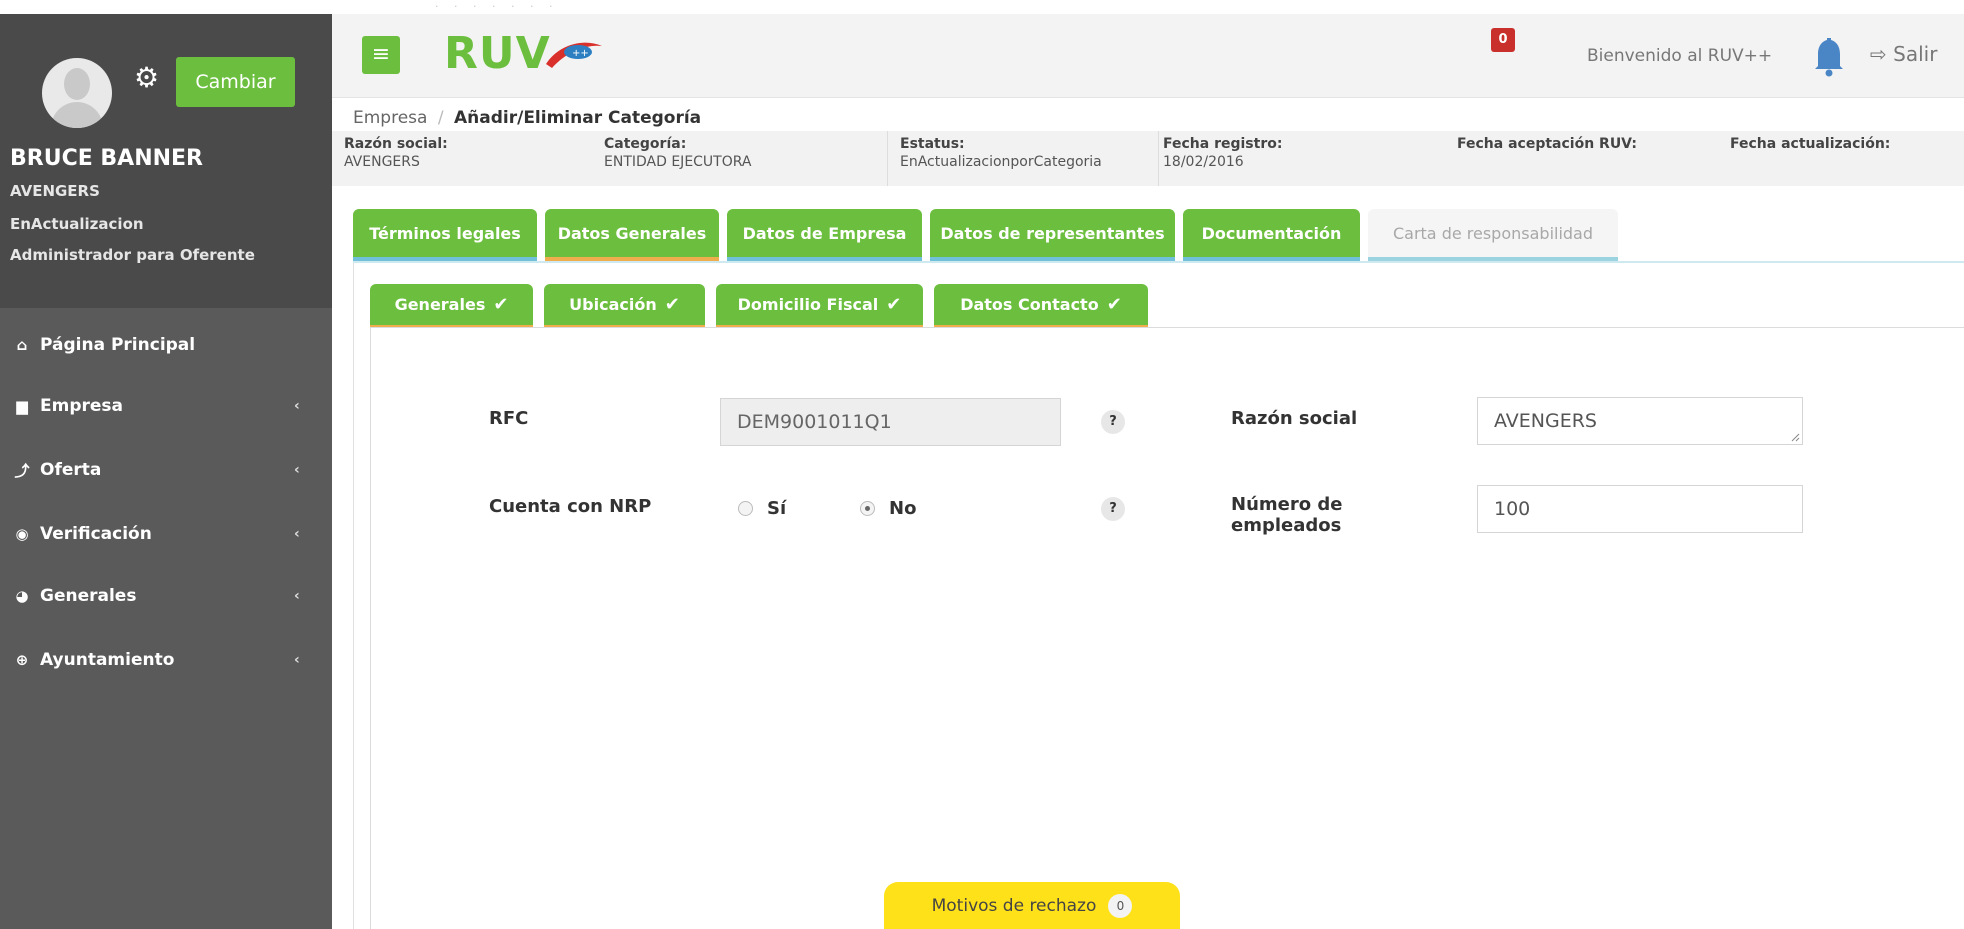 The height and width of the screenshot is (929, 1964). I want to click on info-label: Fecha actualización:, so click(1810, 144).